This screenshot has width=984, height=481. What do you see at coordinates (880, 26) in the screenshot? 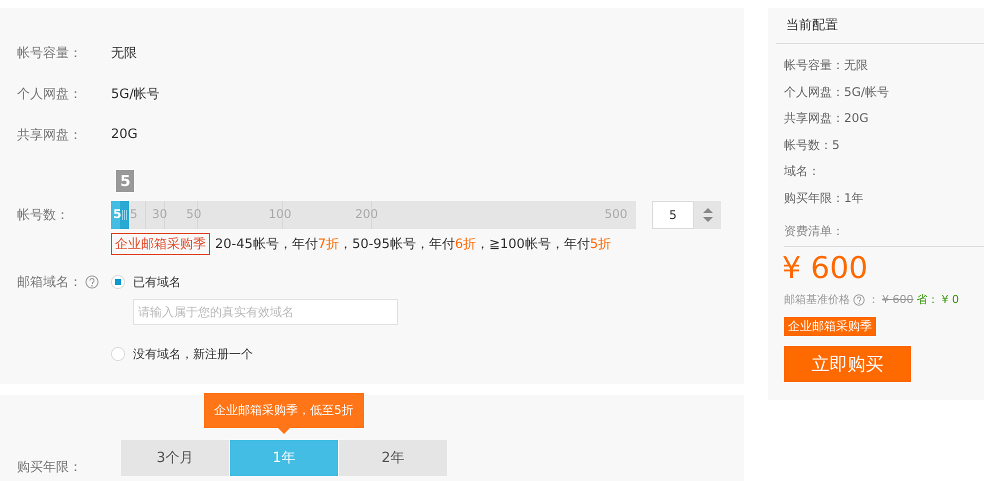
I see `panel-title: 当前配置` at bounding box center [880, 26].